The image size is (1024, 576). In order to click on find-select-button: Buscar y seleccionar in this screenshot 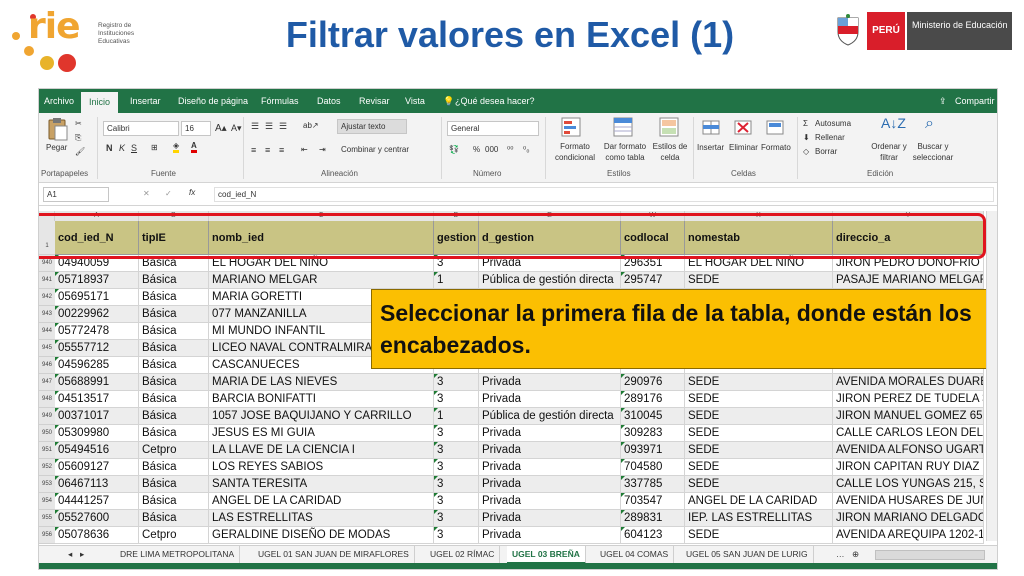, I will do `click(933, 152)`.